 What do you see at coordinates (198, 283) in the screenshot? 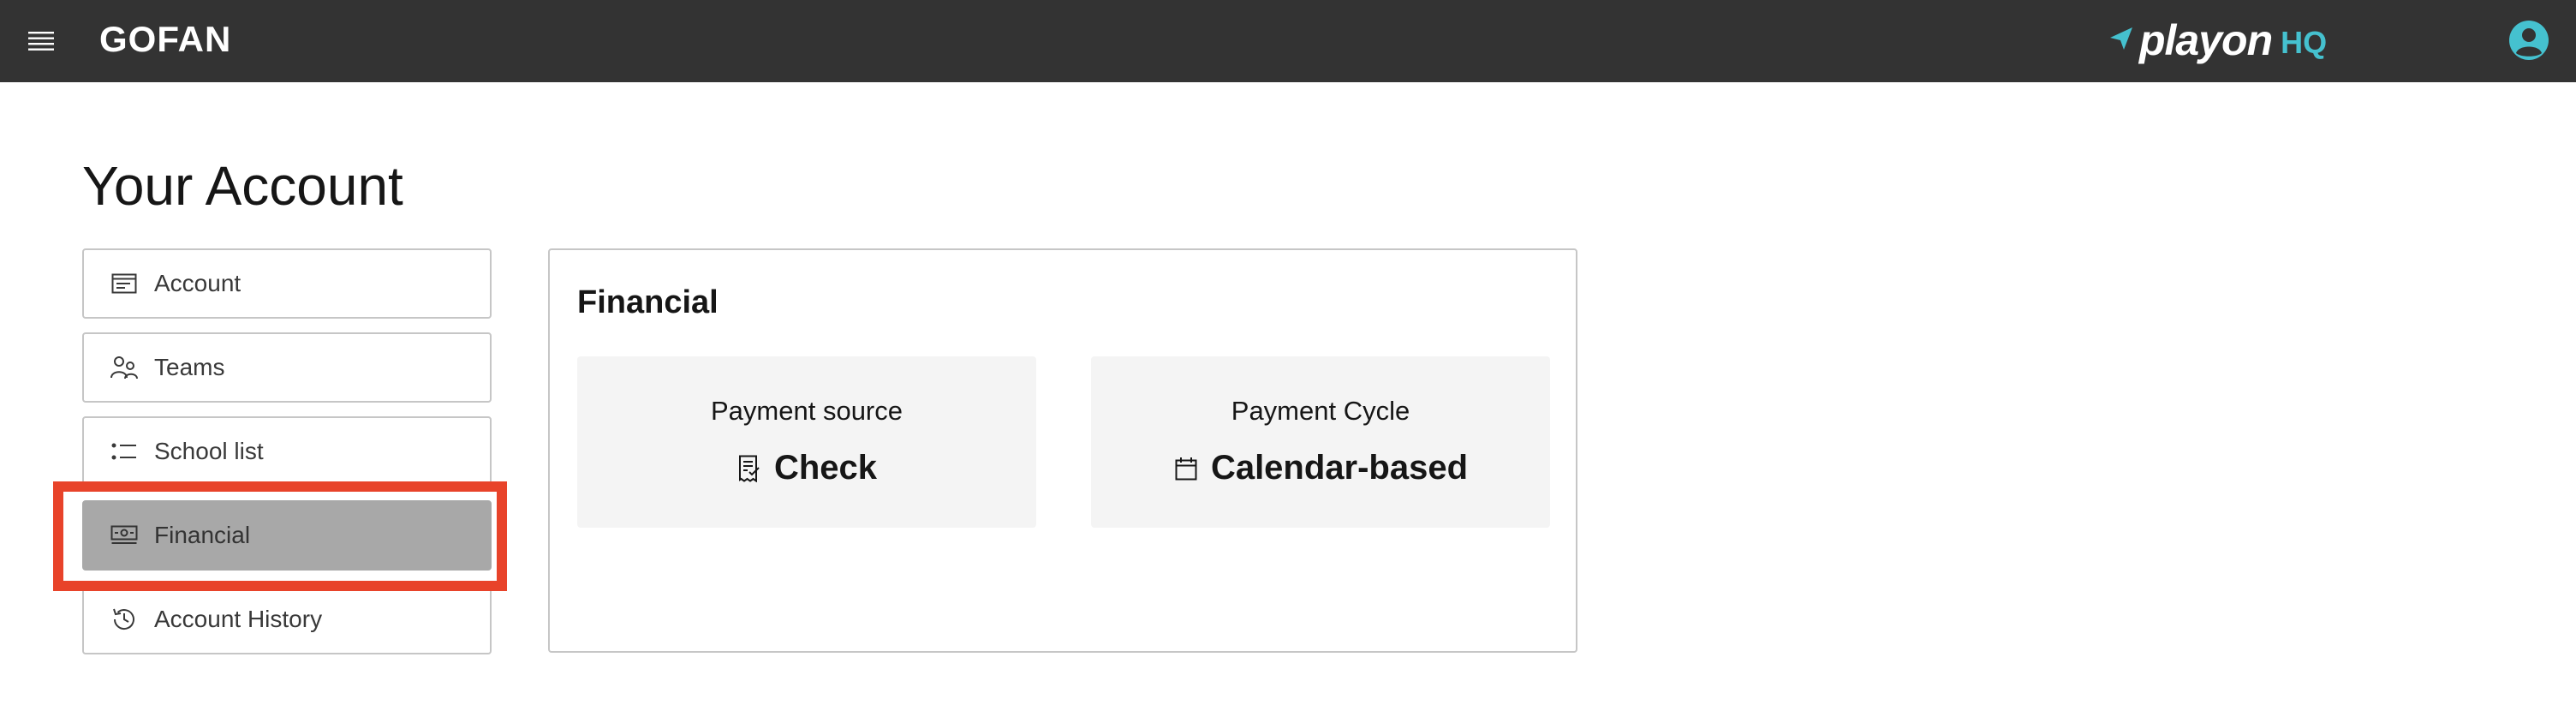
I see `sidebar-item-label: Account` at bounding box center [198, 283].